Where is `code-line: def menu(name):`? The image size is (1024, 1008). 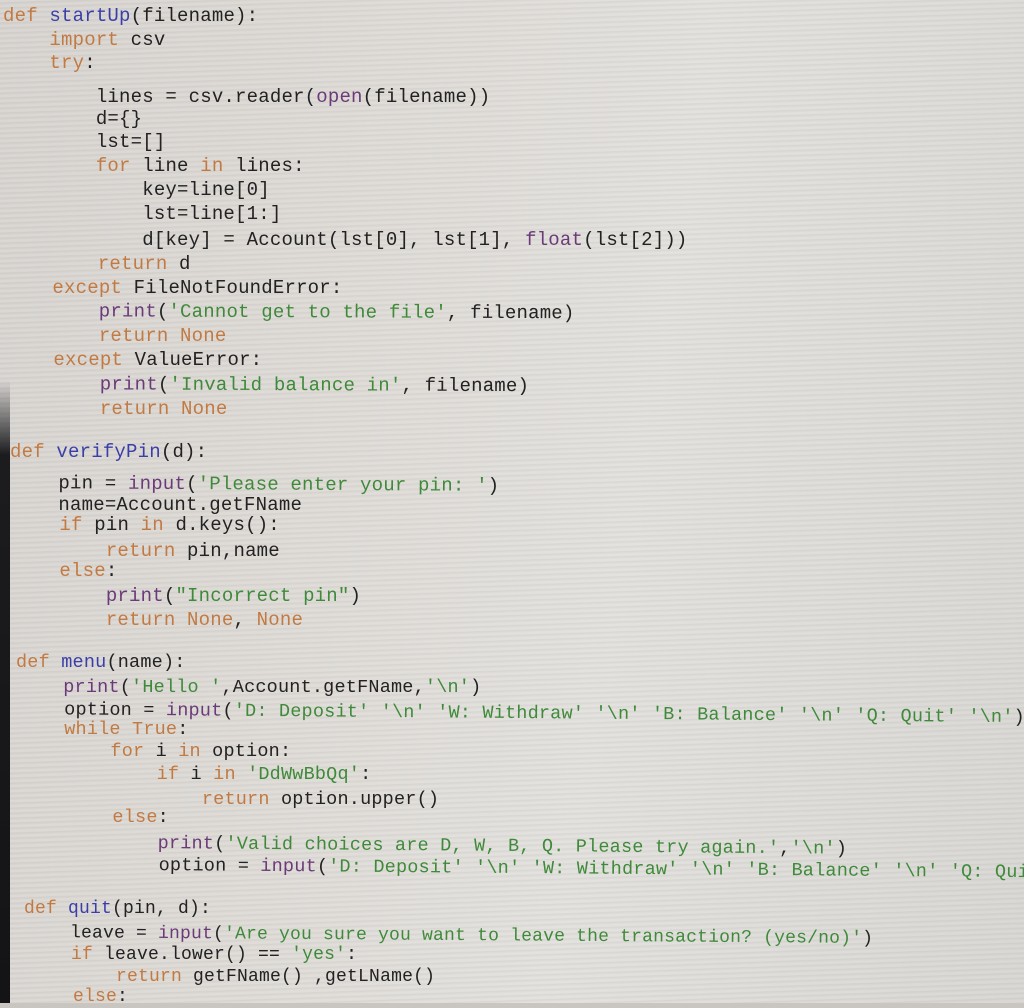 code-line: def menu(name): is located at coordinates (101, 663).